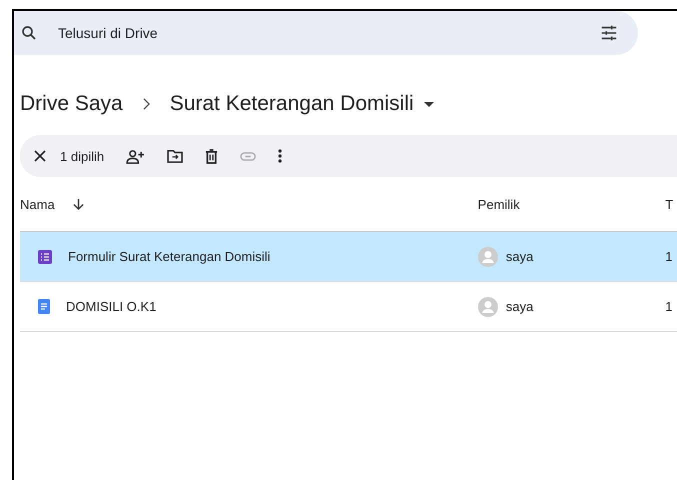 Image resolution: width=677 pixels, height=480 pixels. What do you see at coordinates (499, 204) in the screenshot?
I see `column-header: Pemilik` at bounding box center [499, 204].